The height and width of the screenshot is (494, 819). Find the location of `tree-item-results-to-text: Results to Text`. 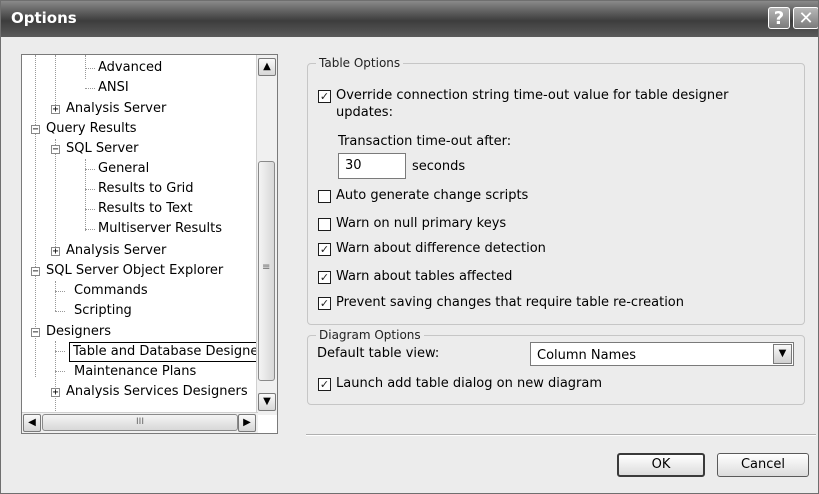

tree-item-results-to-text: Results to Text is located at coordinates (145, 209).